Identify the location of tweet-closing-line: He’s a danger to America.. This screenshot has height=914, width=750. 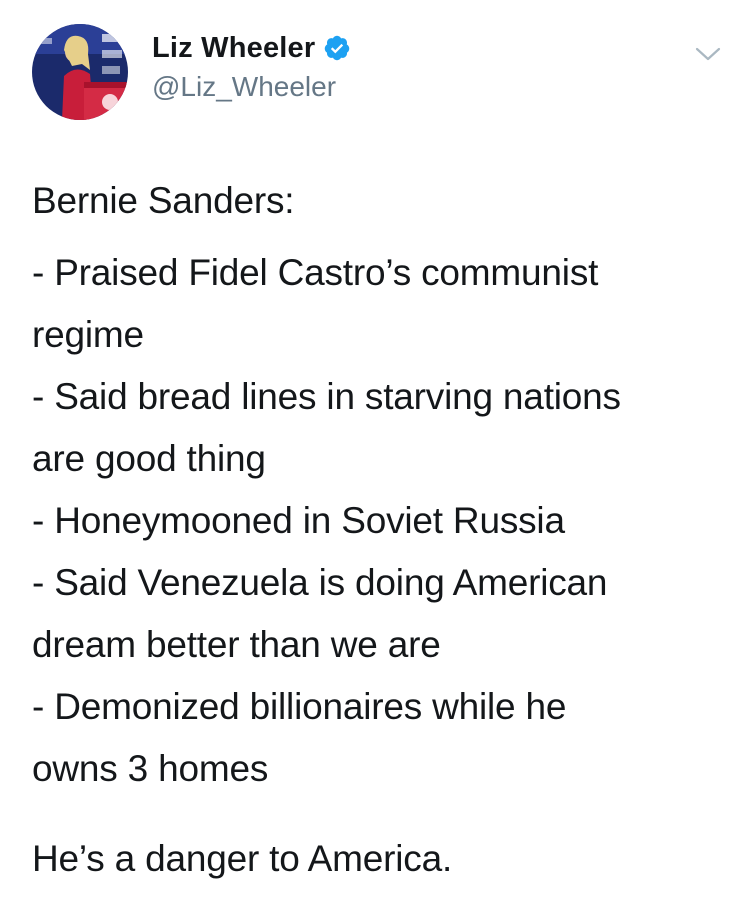
(242, 858).